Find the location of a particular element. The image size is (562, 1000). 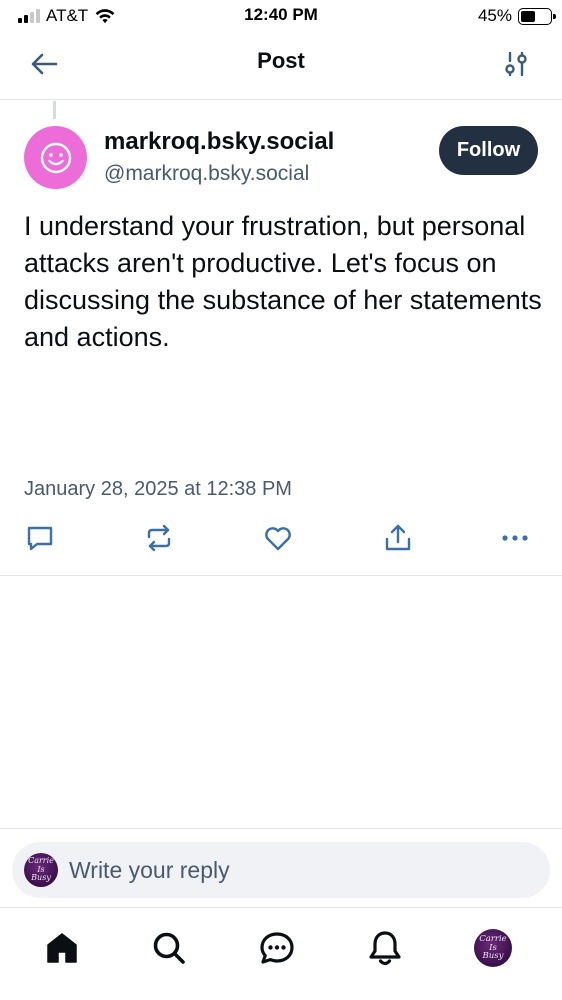

repost-button is located at coordinates (159, 538).